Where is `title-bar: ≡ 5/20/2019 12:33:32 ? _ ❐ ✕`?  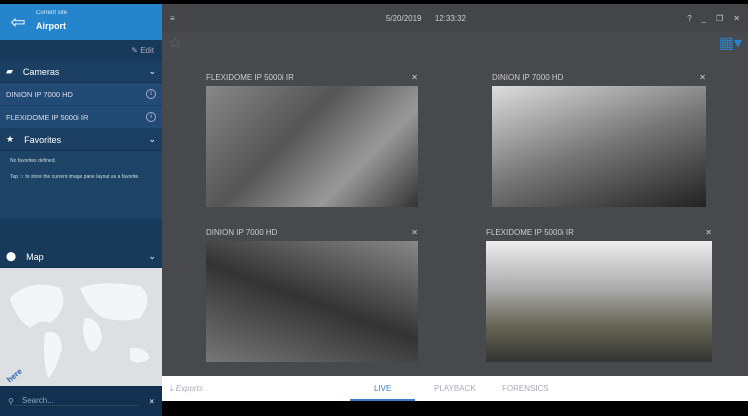 title-bar: ≡ 5/20/2019 12:33:32 ? _ ❐ ✕ is located at coordinates (455, 18).